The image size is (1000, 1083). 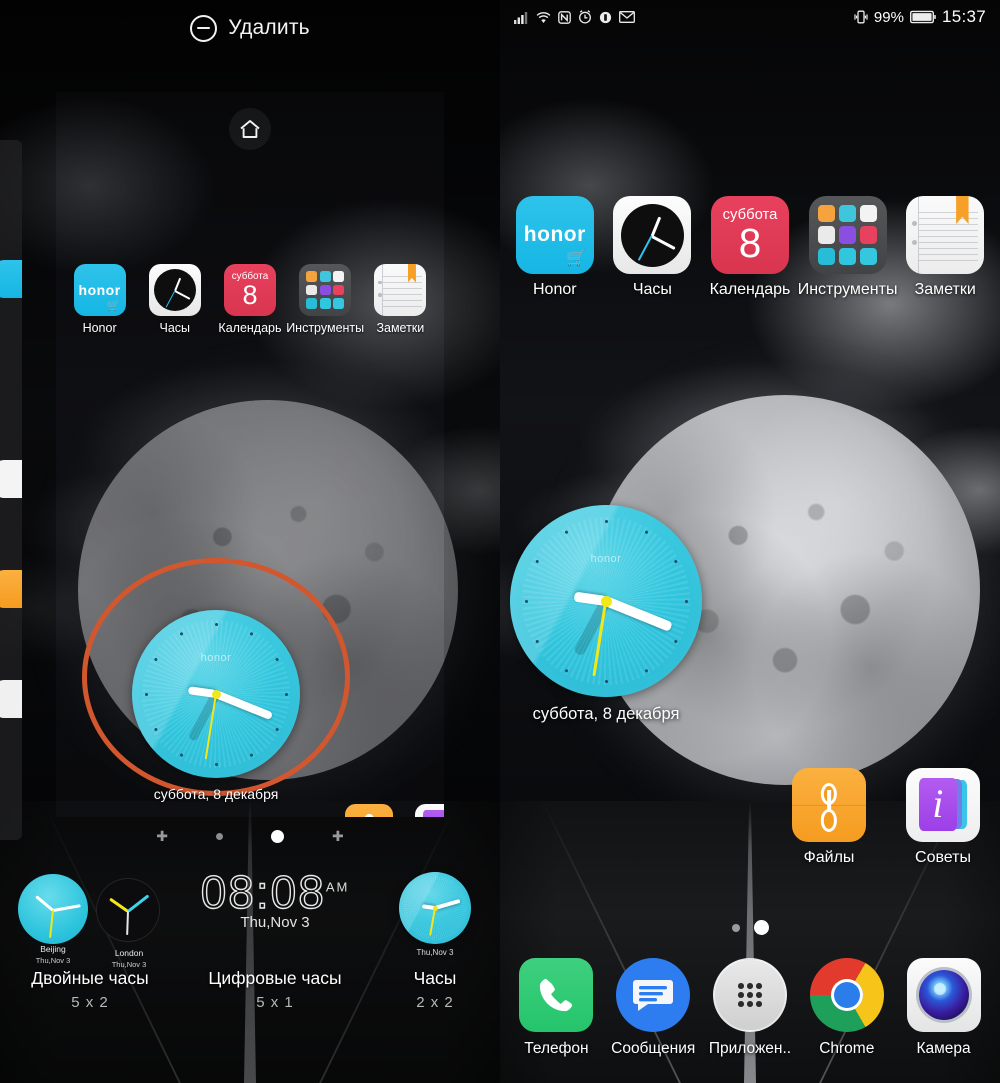 I want to click on files-icon, so click(x=829, y=805).